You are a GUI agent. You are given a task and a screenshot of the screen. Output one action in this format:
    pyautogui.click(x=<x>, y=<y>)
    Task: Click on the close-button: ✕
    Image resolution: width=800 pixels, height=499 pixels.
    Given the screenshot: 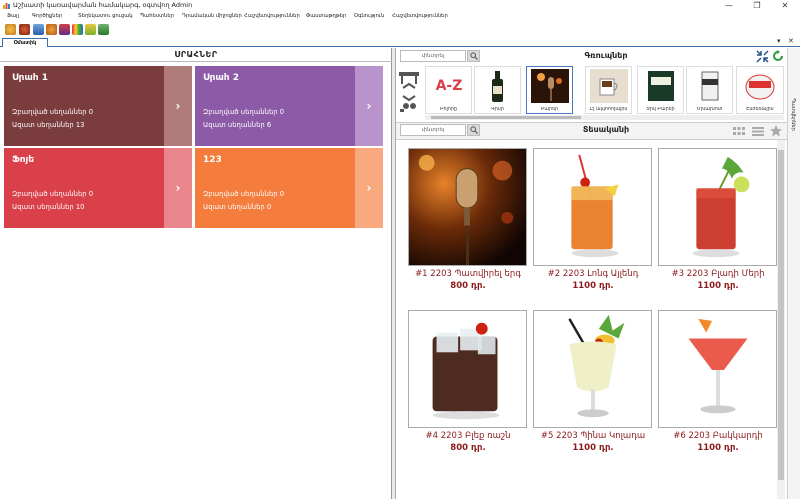 What is the action you would take?
    pyautogui.click(x=785, y=5)
    